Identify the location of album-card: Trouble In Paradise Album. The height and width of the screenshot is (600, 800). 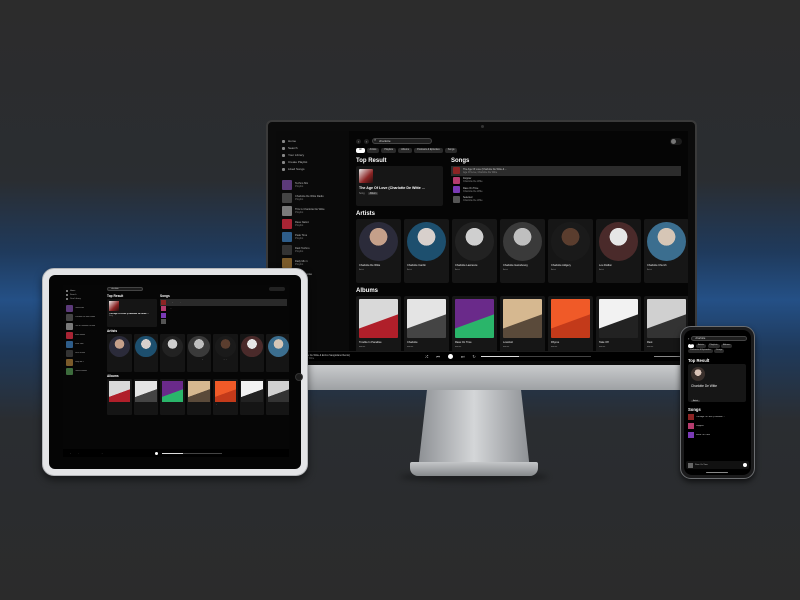
(378, 325).